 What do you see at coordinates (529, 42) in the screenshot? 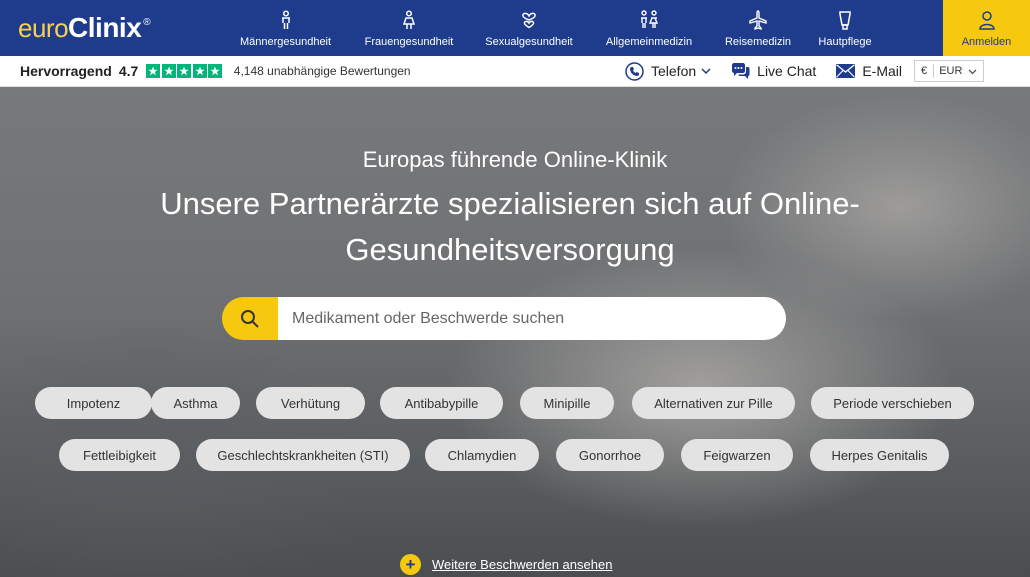
I see `nav-item-label: Sexualgesundheit` at bounding box center [529, 42].